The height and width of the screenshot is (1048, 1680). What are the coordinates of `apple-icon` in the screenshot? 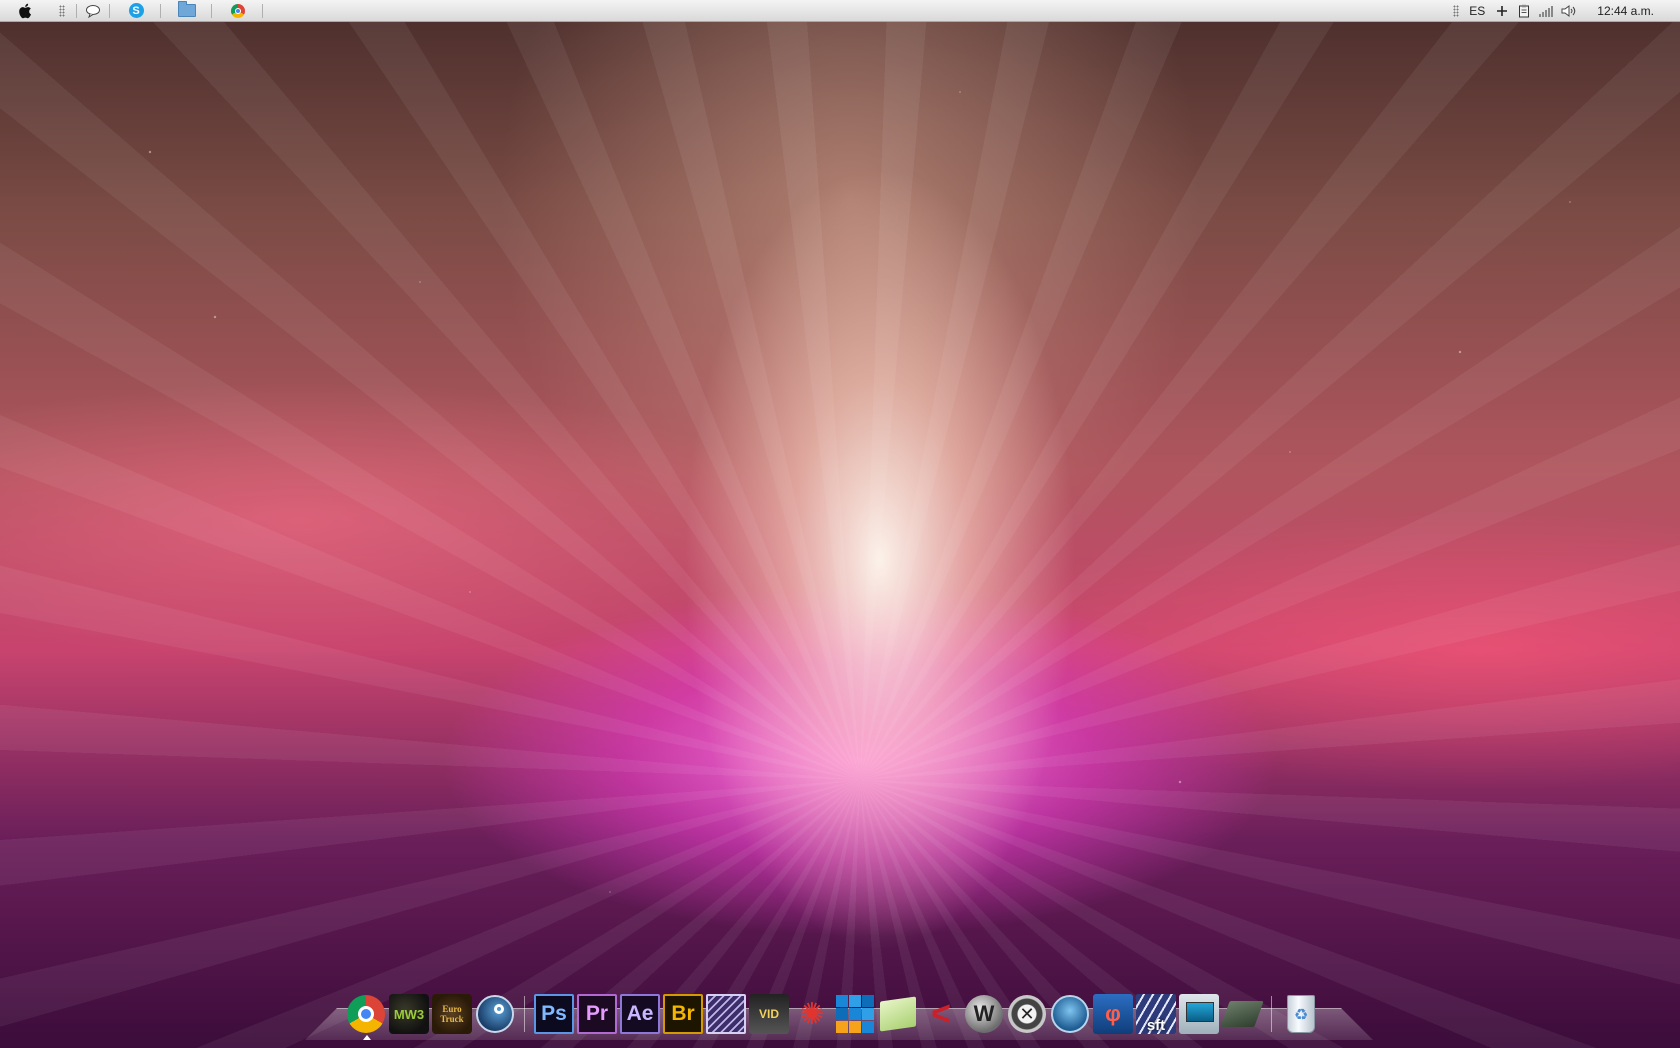 It's located at (26, 11).